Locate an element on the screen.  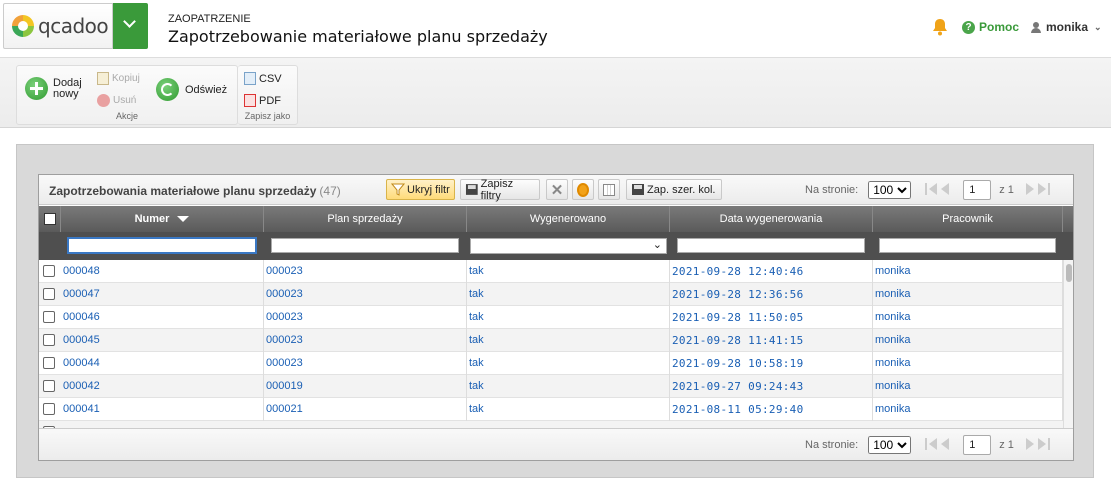
columns-button is located at coordinates (609, 189).